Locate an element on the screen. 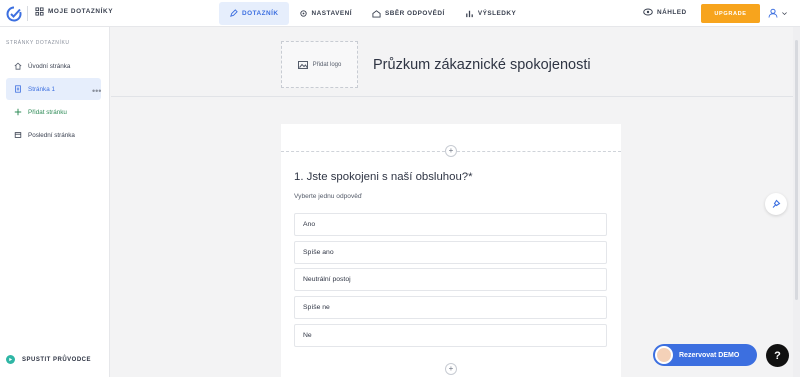 The image size is (800, 377). page-options-button: ••• is located at coordinates (96, 91).